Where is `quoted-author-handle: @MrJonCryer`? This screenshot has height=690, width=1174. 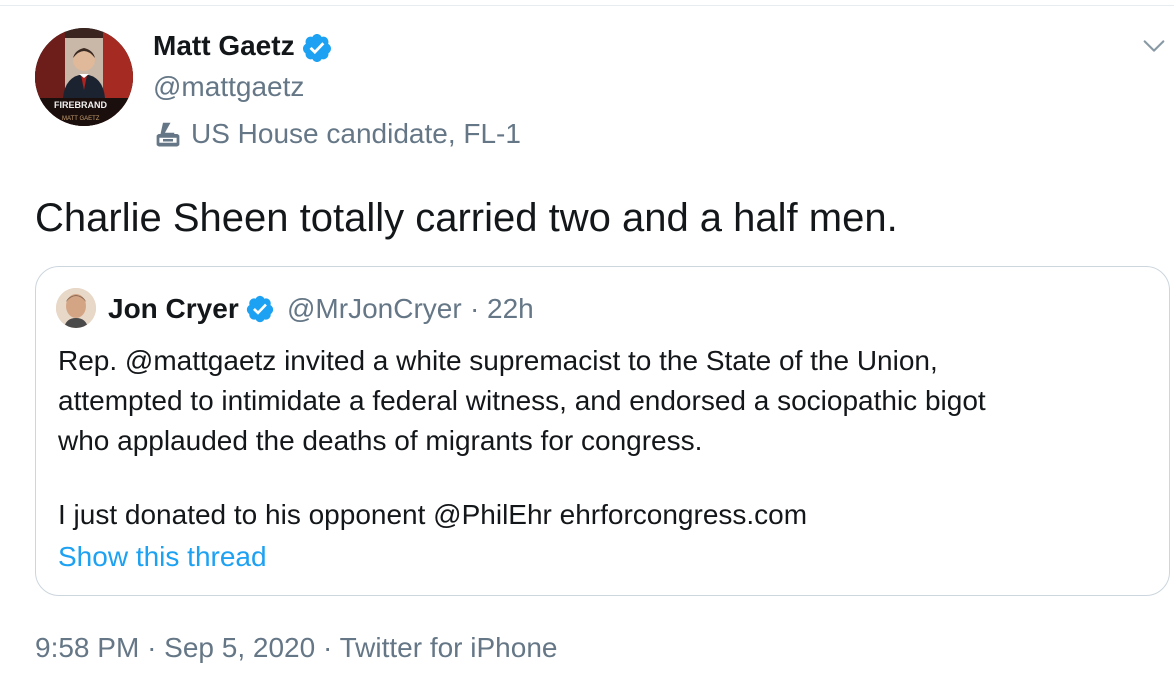 quoted-author-handle: @MrJonCryer is located at coordinates (374, 309).